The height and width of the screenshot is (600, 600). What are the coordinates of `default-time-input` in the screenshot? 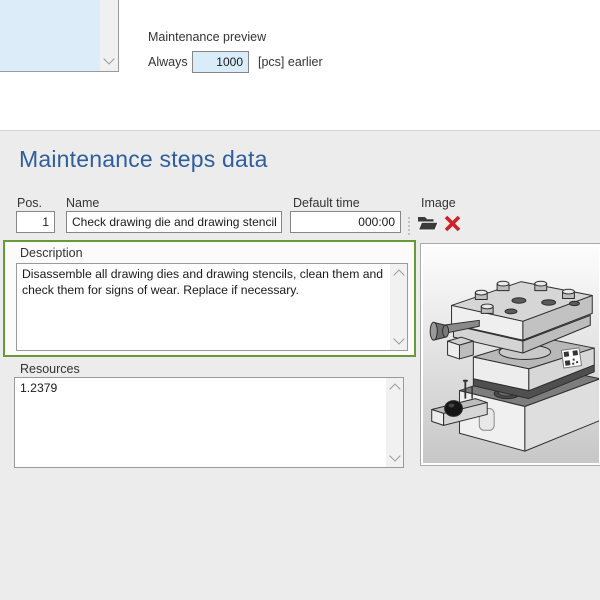 It's located at (345, 222).